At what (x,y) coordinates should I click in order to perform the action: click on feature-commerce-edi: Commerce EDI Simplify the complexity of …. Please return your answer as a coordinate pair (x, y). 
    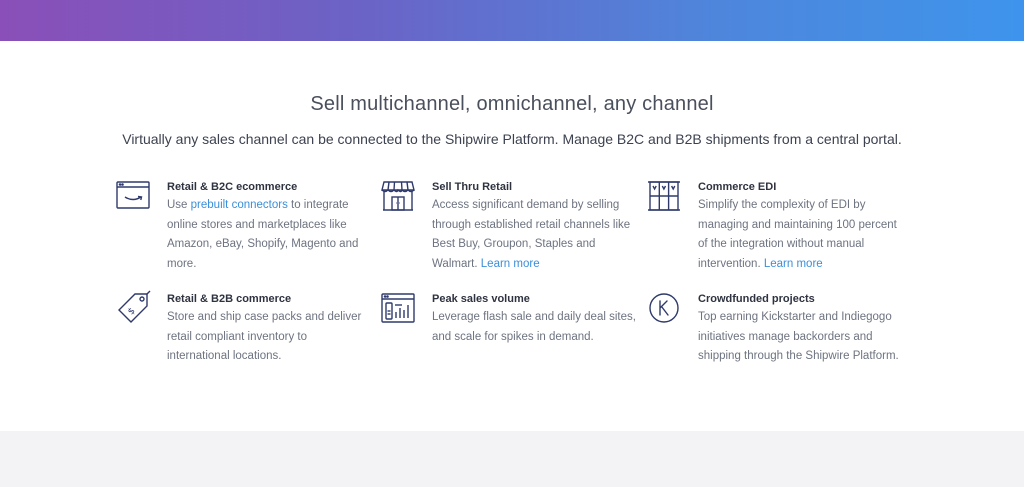
    Looking at the image, I should click on (775, 227).